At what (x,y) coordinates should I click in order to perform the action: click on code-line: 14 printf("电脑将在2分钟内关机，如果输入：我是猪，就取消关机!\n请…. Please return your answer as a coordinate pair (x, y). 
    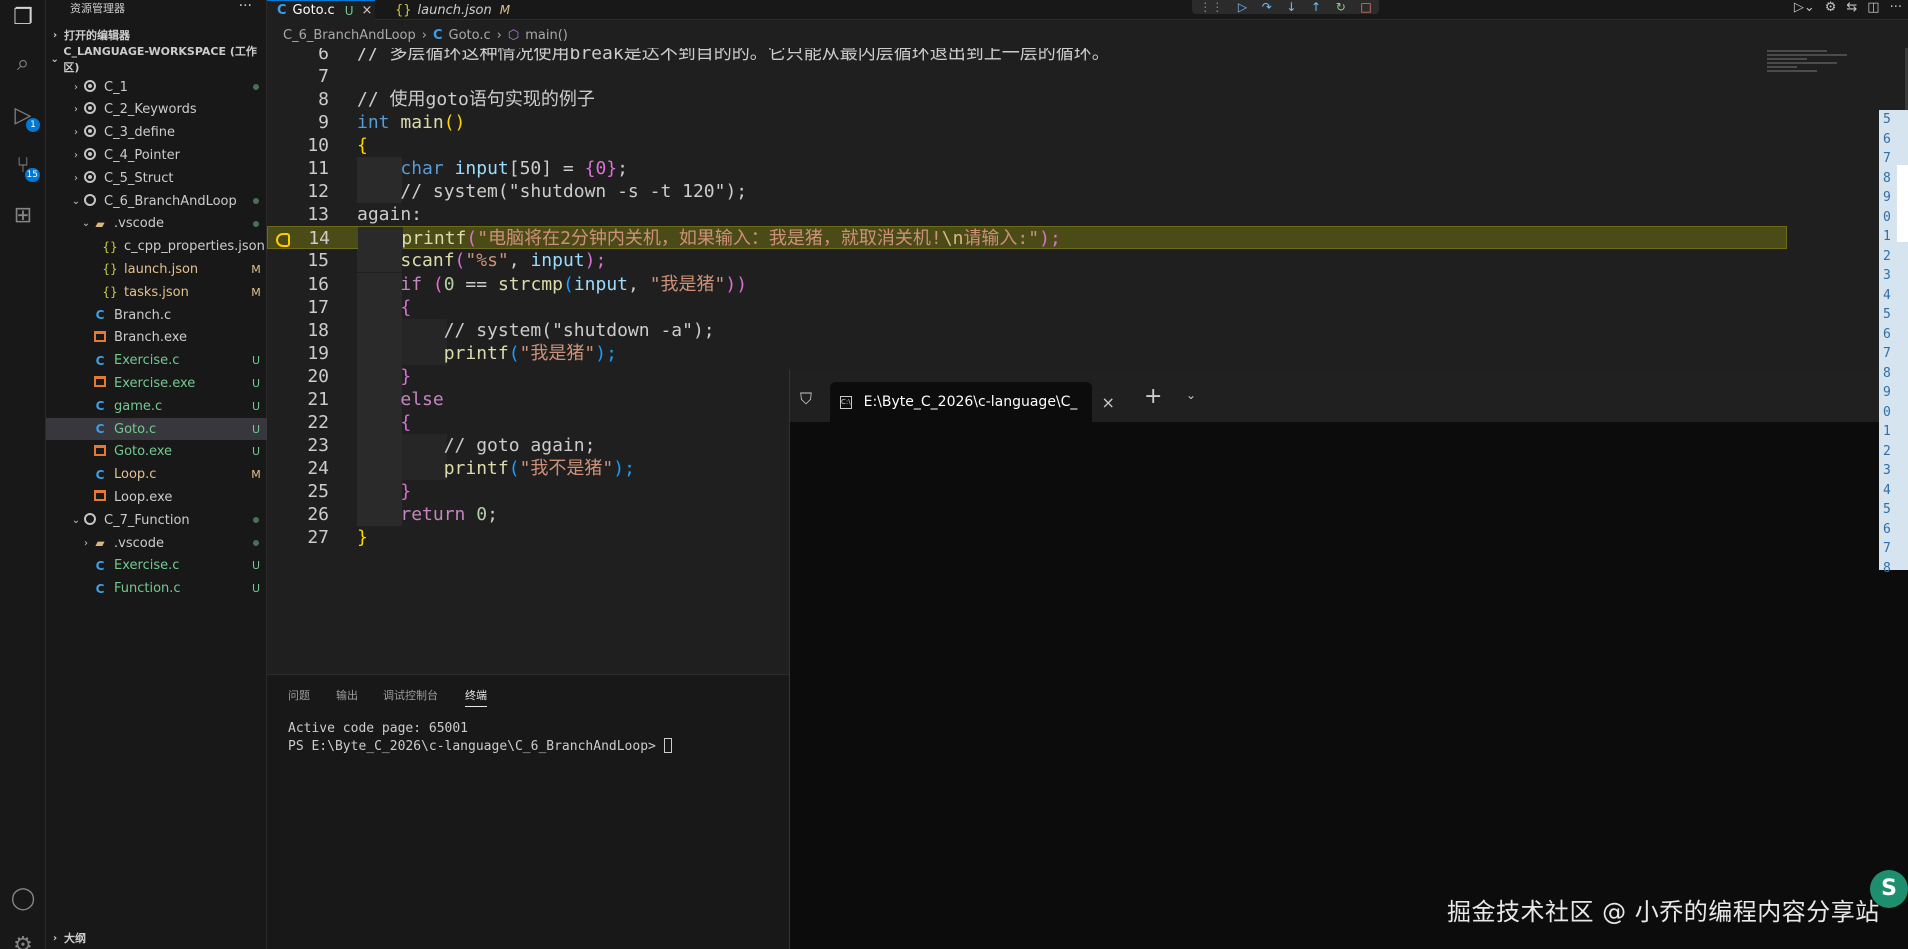
    Looking at the image, I should click on (1027, 238).